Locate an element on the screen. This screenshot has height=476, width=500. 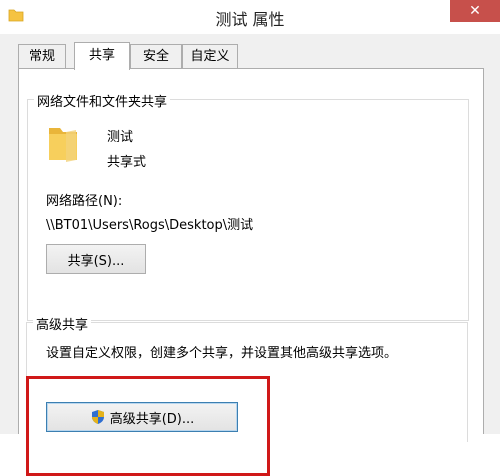
window-title: 测试 属性 is located at coordinates (250, 19).